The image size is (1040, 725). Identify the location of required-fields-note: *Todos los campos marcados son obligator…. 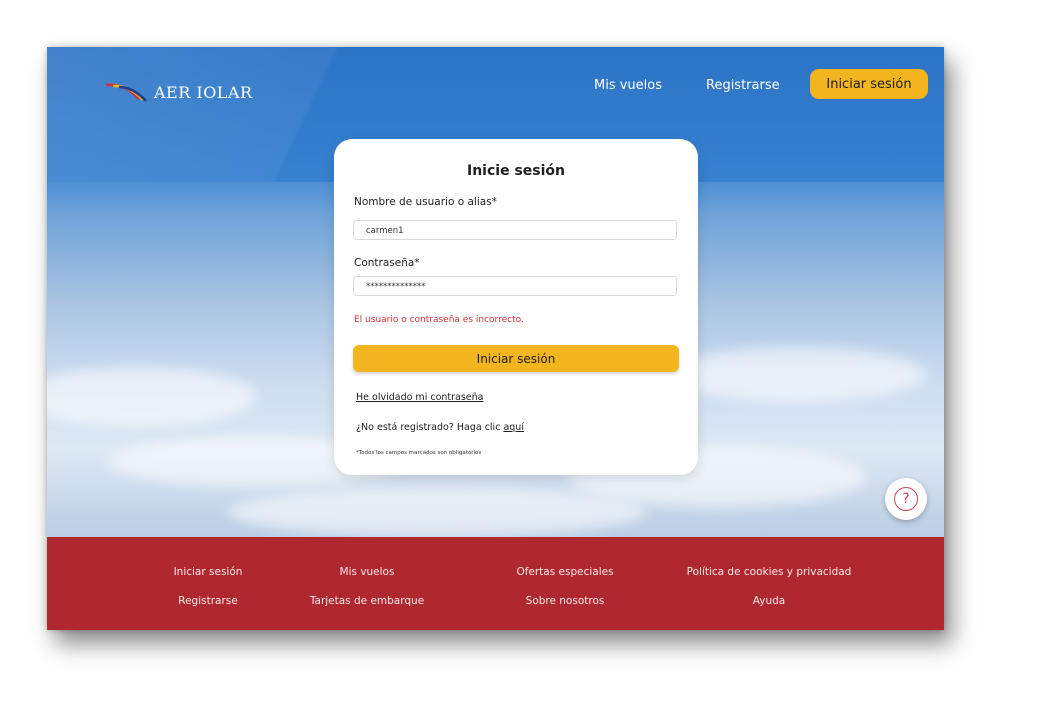
(419, 453).